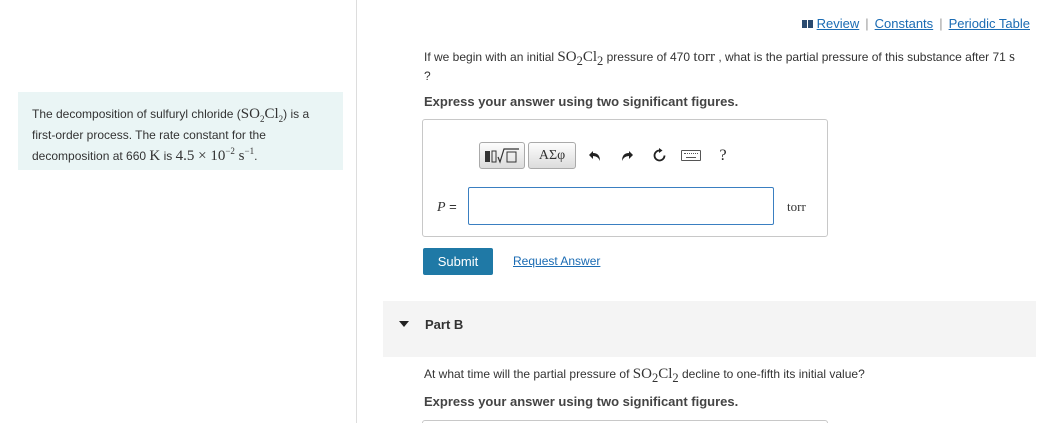 The height and width of the screenshot is (423, 1045). I want to click on greek-symbols-button: ΑΣφ, so click(552, 155).